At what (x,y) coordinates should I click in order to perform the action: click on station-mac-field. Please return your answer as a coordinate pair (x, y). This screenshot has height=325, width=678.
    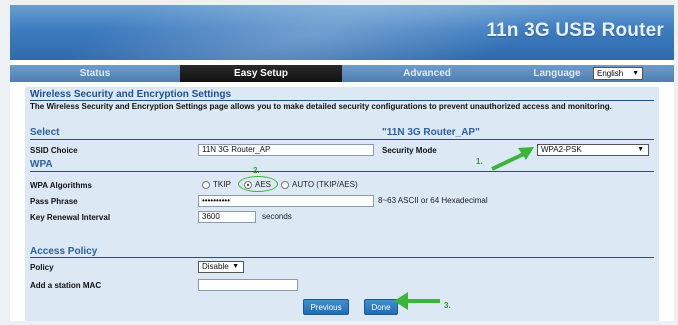
    Looking at the image, I should click on (248, 285).